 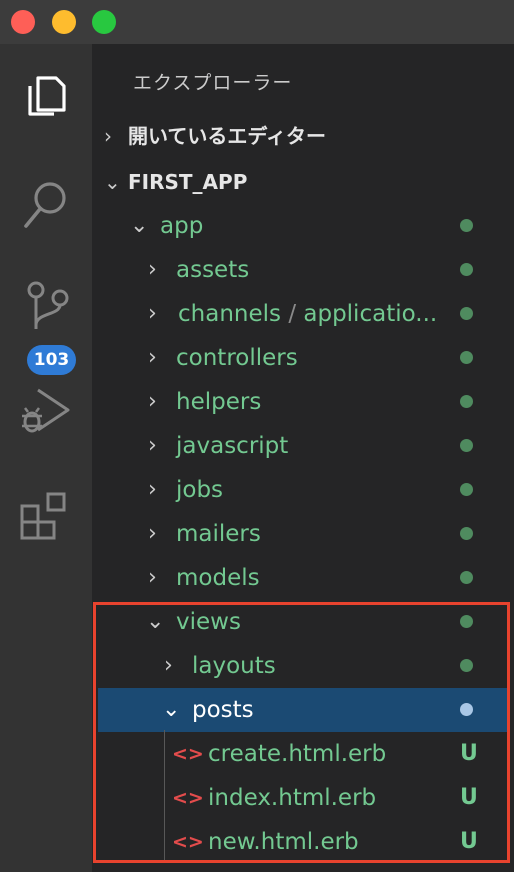 What do you see at coordinates (47, 96) in the screenshot?
I see `files-icon` at bounding box center [47, 96].